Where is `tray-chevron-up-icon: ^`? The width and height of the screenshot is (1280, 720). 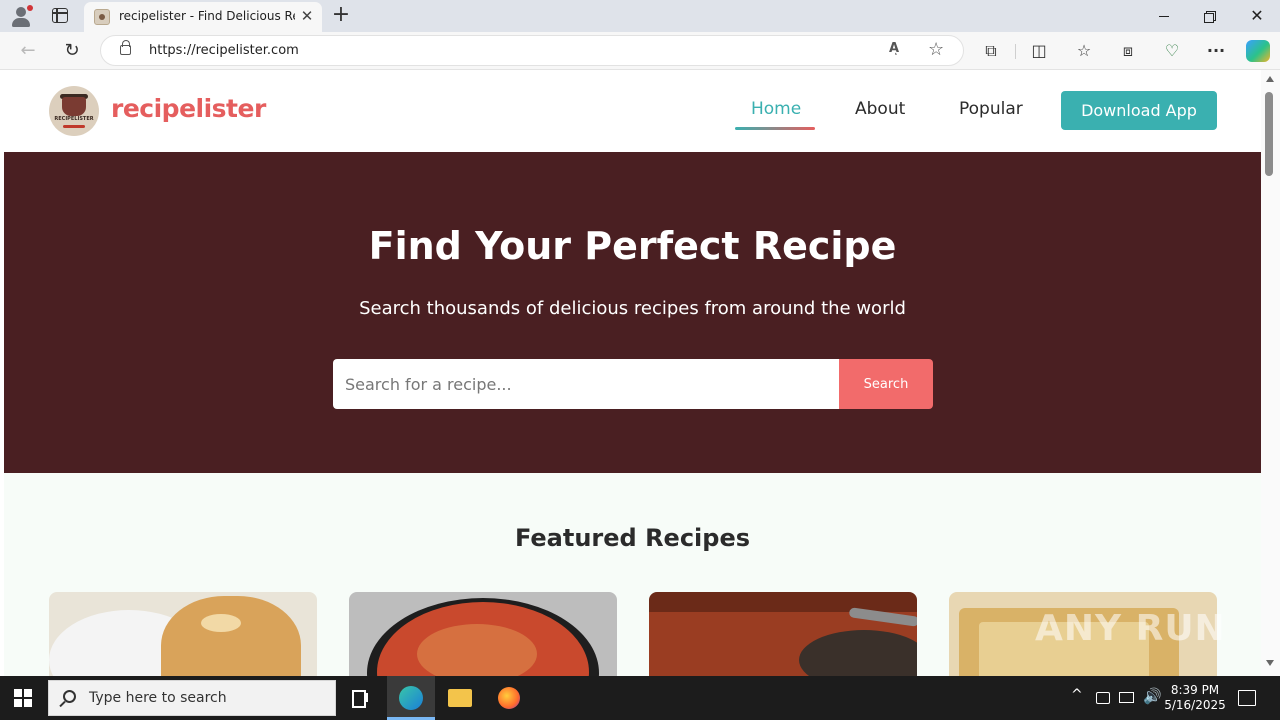 tray-chevron-up-icon: ^ is located at coordinates (1077, 695).